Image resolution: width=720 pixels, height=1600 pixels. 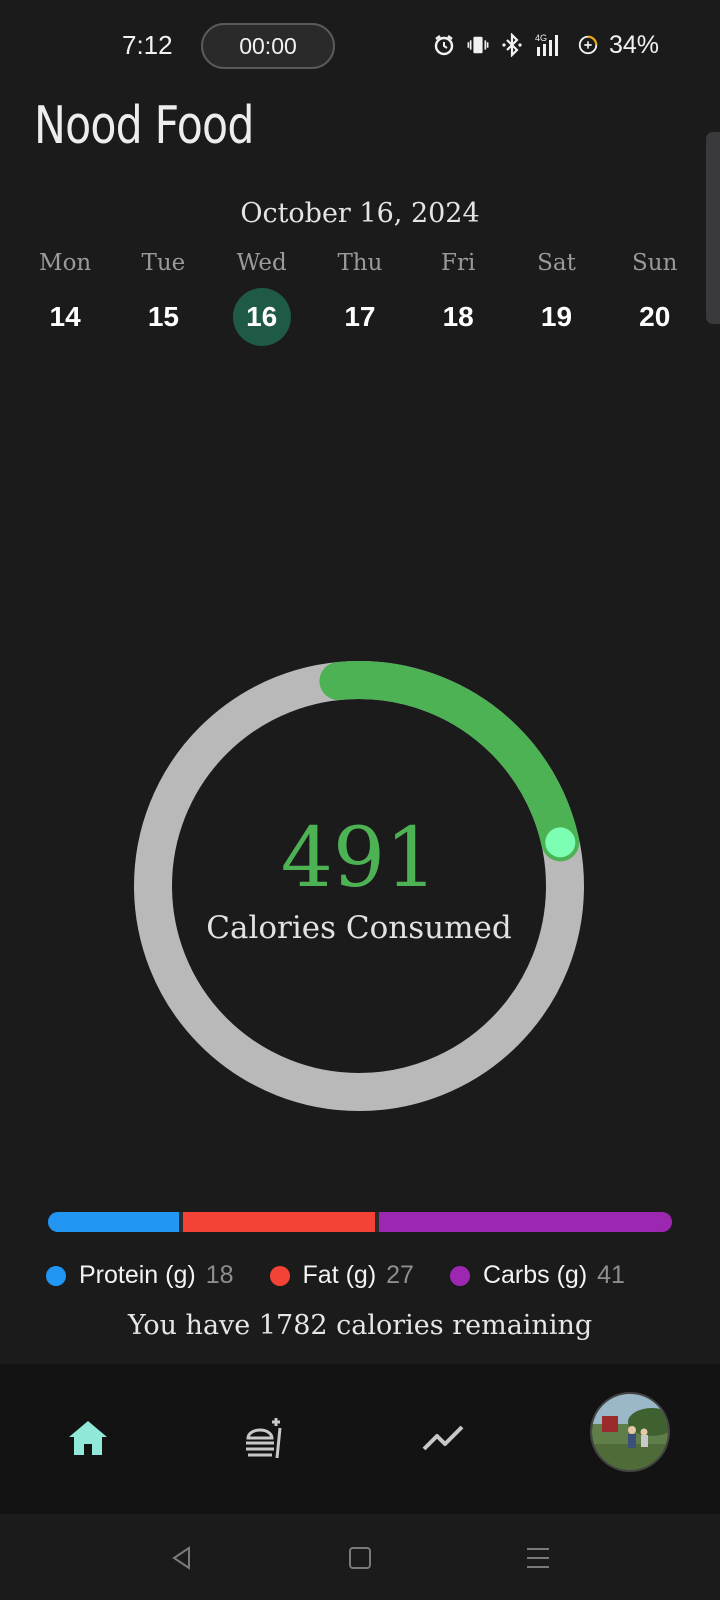 I want to click on legend-item: Carbs (g) 41, so click(x=537, y=1275).